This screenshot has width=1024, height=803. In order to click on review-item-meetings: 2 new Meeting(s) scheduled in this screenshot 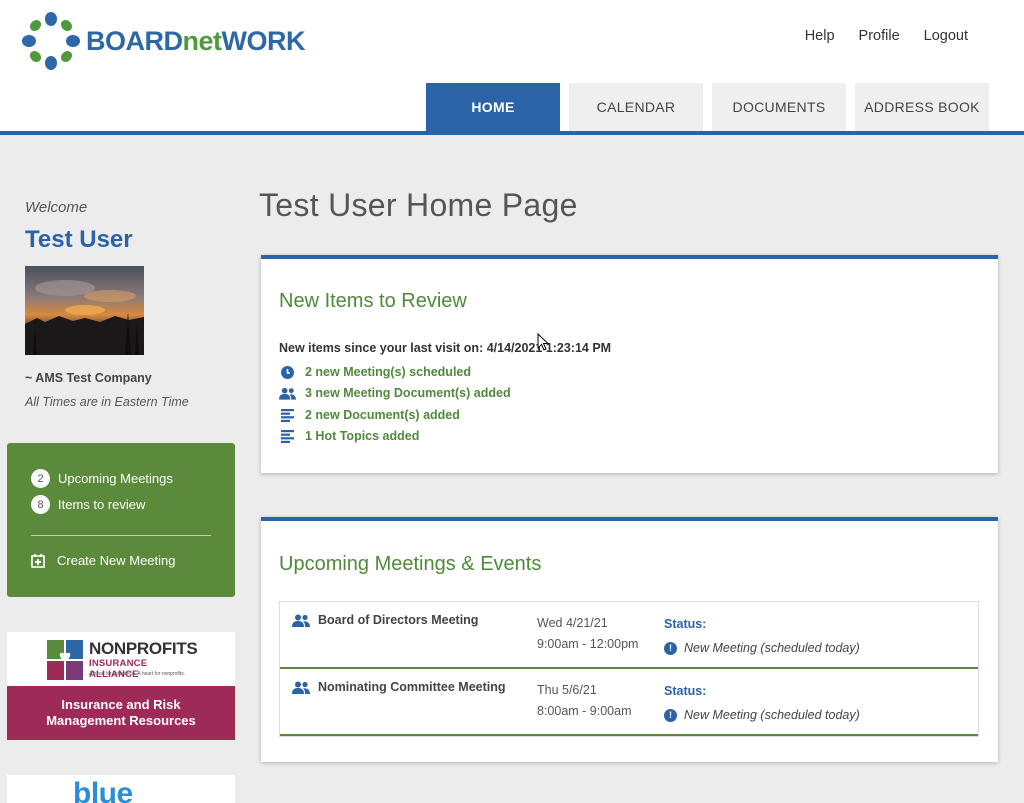, I will do `click(375, 372)`.